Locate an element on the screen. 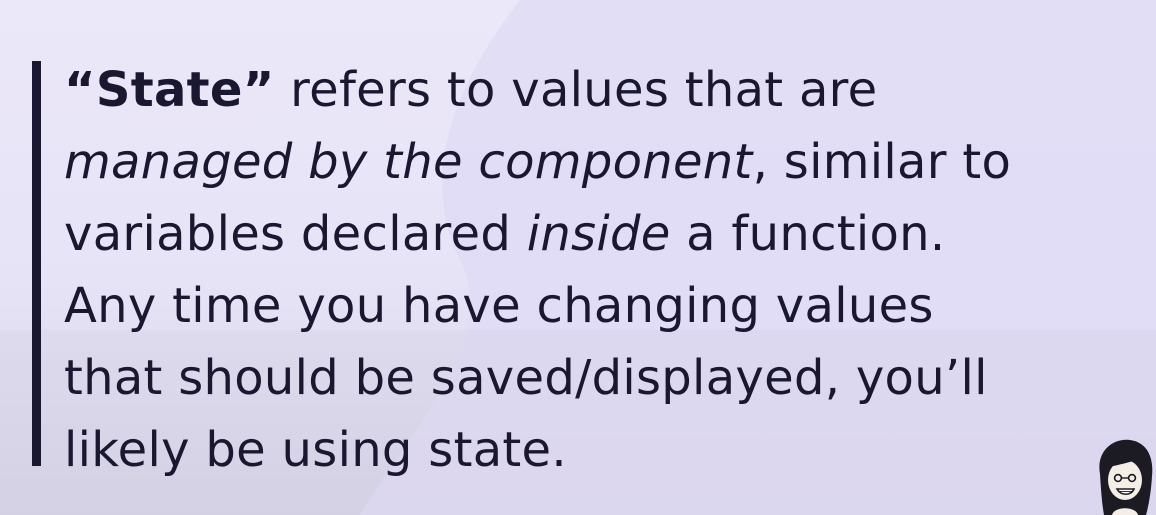 This screenshot has width=1156, height=515. quote-line-3: variables declared inside a function. is located at coordinates (594, 234).